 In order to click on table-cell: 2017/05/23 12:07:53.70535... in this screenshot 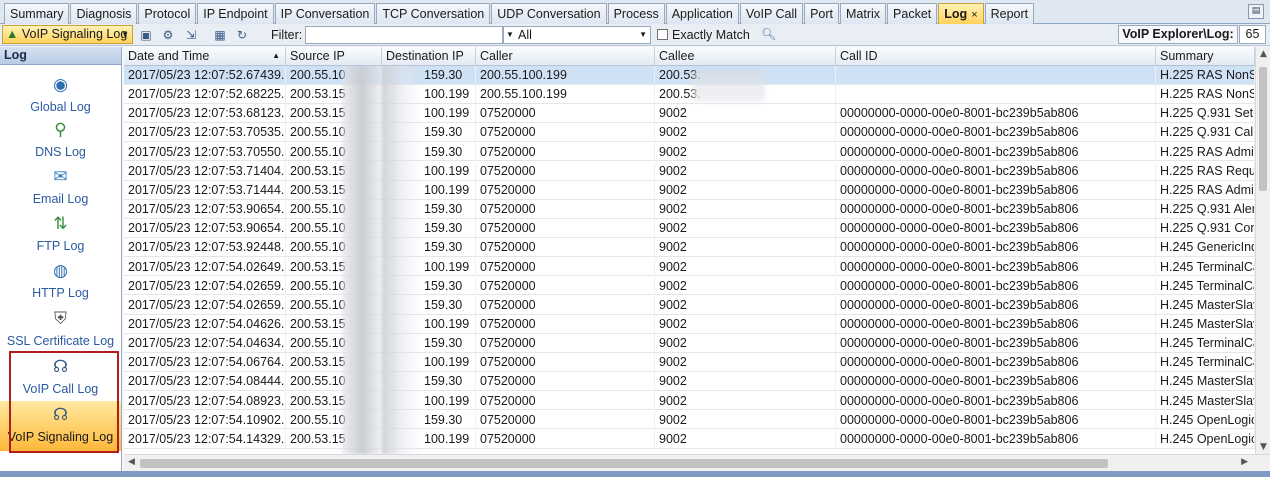, I will do `click(205, 132)`.